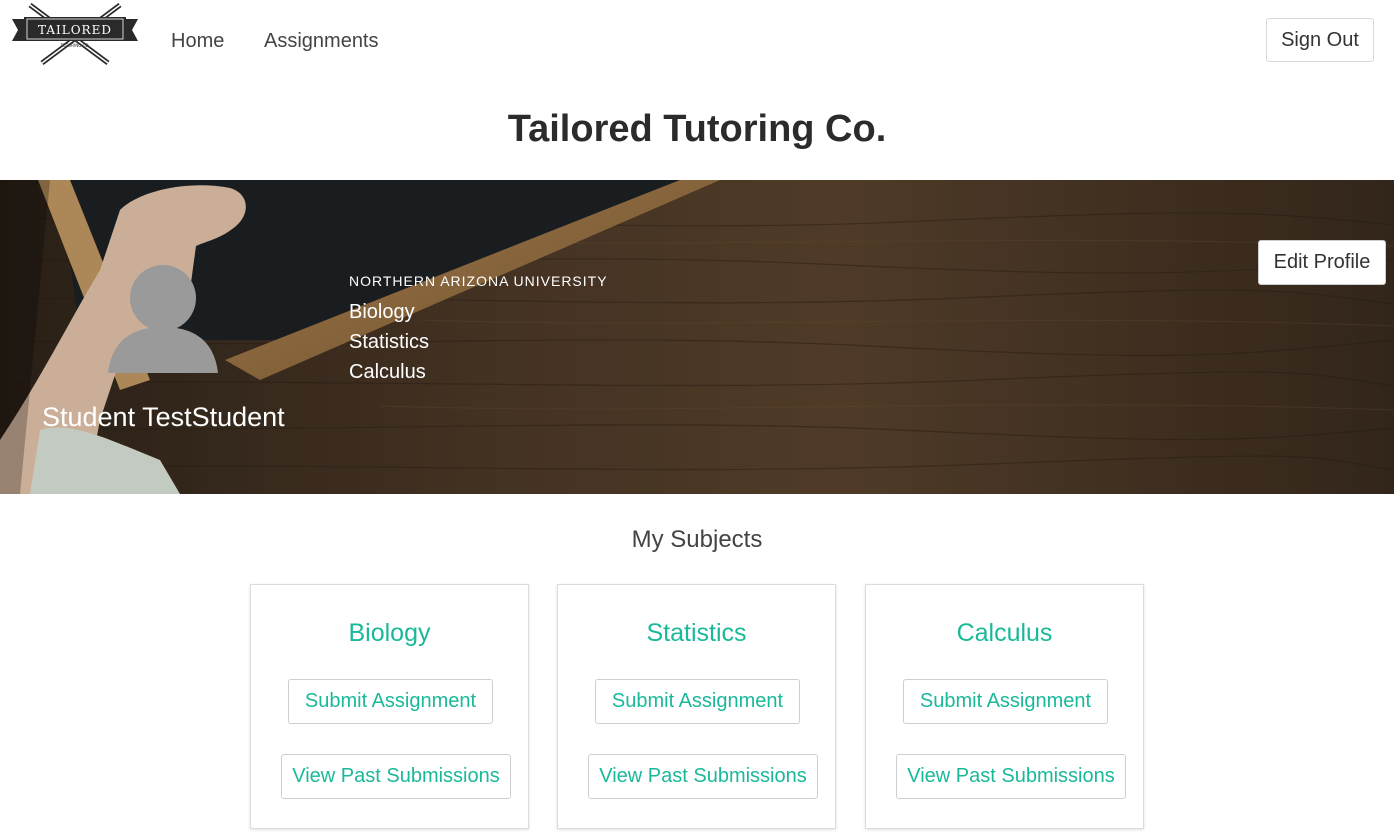 The image size is (1394, 835). What do you see at coordinates (389, 633) in the screenshot?
I see `subject-card-title: Biology` at bounding box center [389, 633].